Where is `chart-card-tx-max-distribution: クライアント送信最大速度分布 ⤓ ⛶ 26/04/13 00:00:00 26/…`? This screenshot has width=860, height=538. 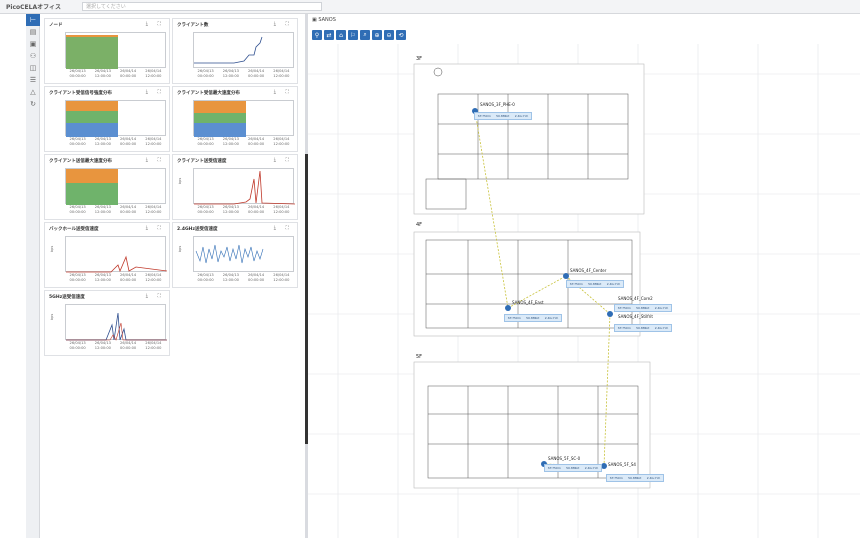
chart-card-tx-max-distribution: クライアント送信最大速度分布 ⤓ ⛶ 26/04/13 00:00:00 26/… is located at coordinates (107, 187).